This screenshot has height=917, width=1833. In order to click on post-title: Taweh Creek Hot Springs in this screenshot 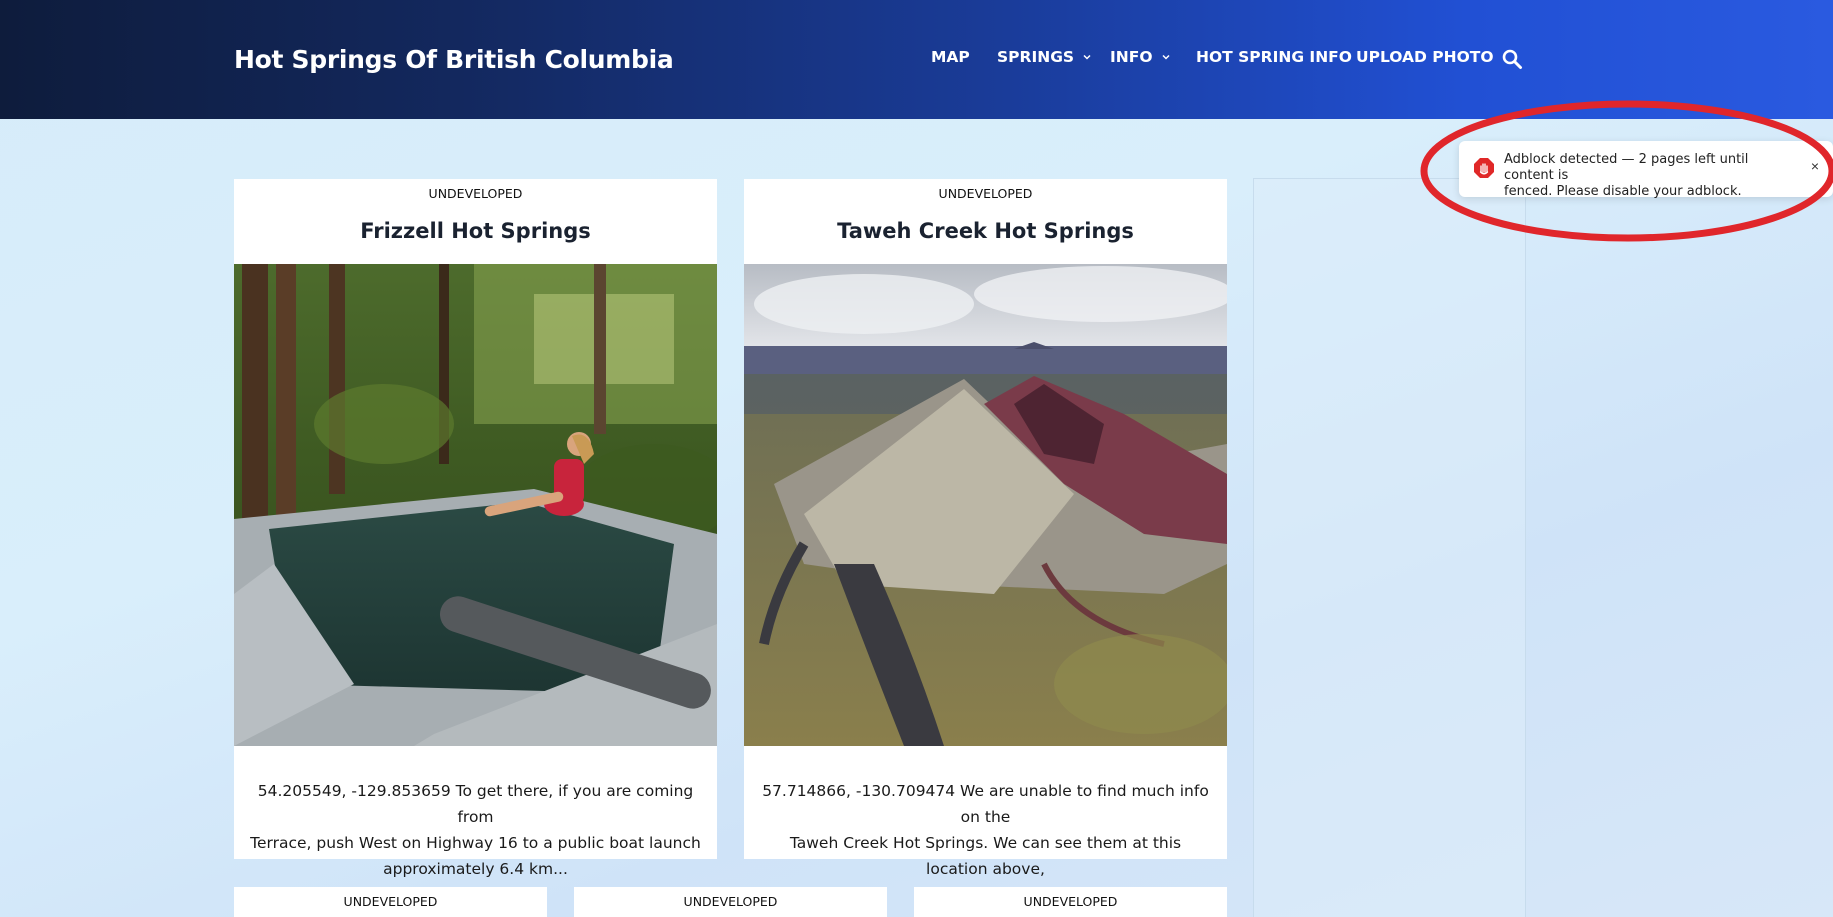, I will do `click(985, 231)`.